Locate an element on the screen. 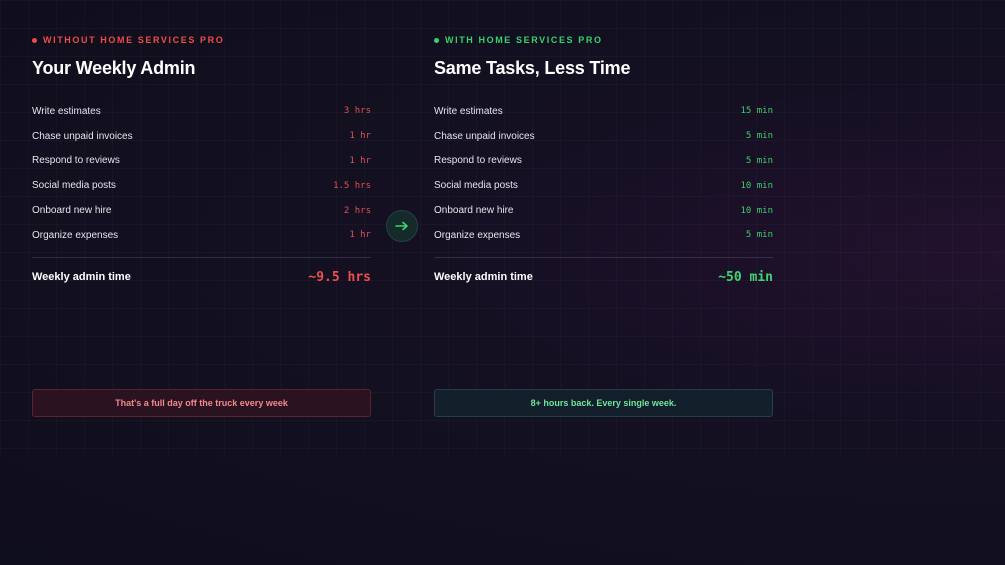 This screenshot has width=1005, height=565. with-eyebrow: WITH HOME SERVICES PRO is located at coordinates (518, 40).